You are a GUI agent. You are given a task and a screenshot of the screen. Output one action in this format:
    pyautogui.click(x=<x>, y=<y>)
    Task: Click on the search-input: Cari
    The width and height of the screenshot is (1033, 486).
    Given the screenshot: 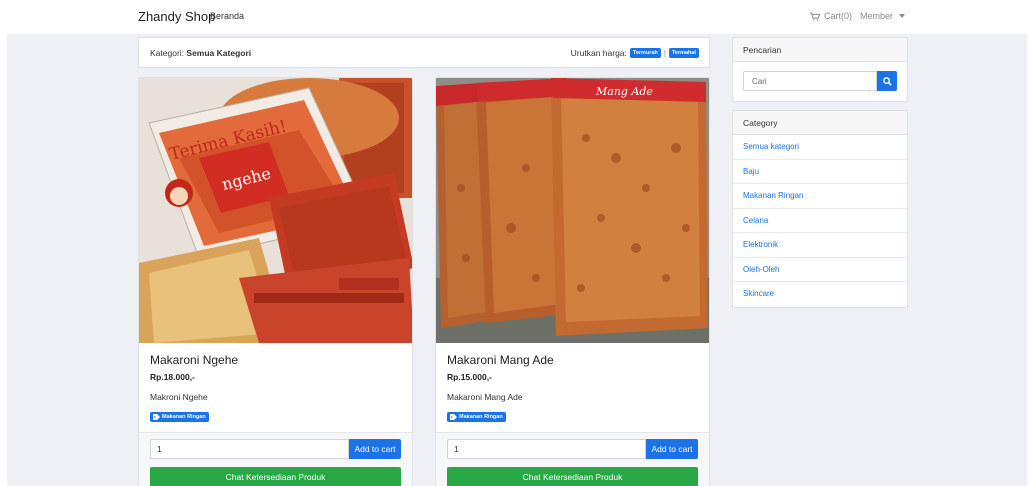 What is the action you would take?
    pyautogui.click(x=810, y=81)
    